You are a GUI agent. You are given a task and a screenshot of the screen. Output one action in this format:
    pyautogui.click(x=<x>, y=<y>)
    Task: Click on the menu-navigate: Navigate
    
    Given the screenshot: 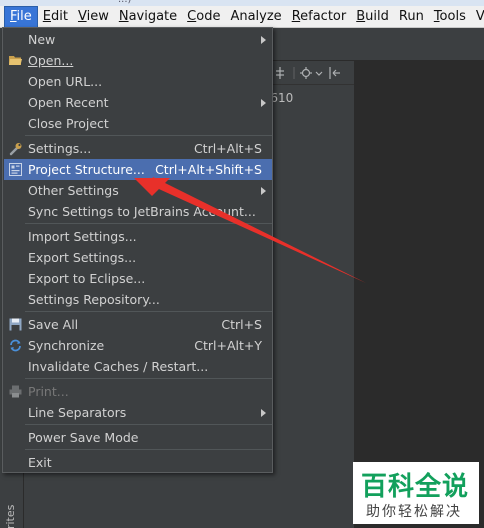 What is the action you would take?
    pyautogui.click(x=148, y=16)
    